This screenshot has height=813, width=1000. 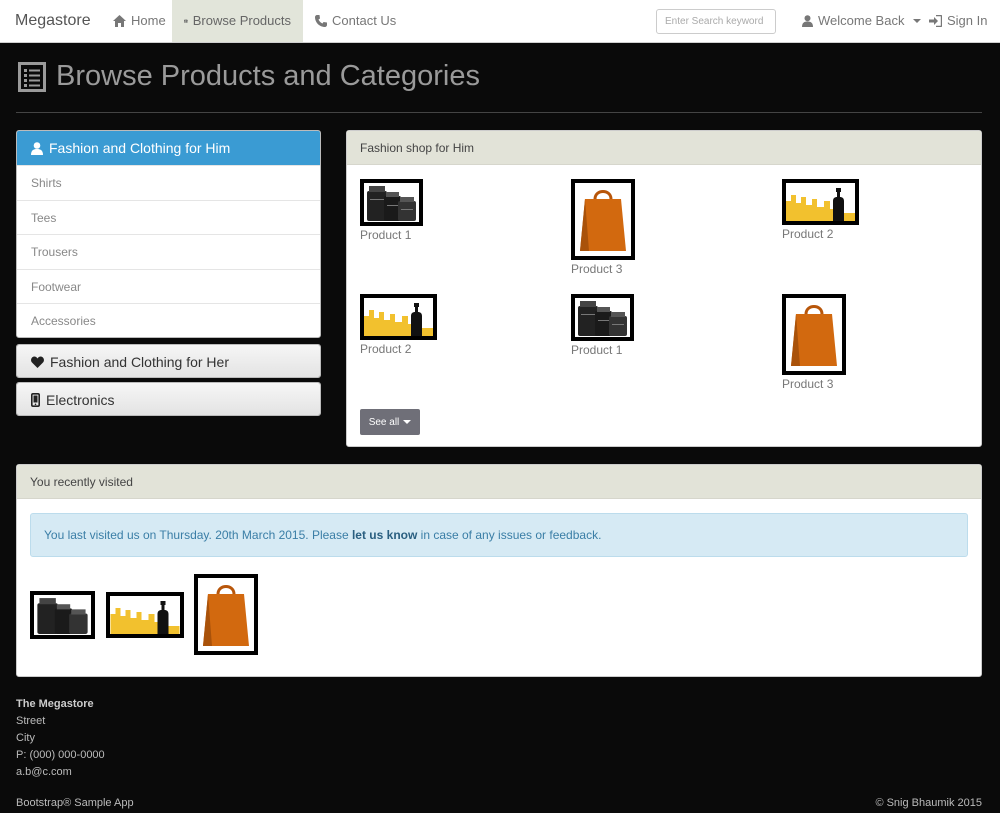 I want to click on brand-logo: Megastore, so click(x=53, y=21).